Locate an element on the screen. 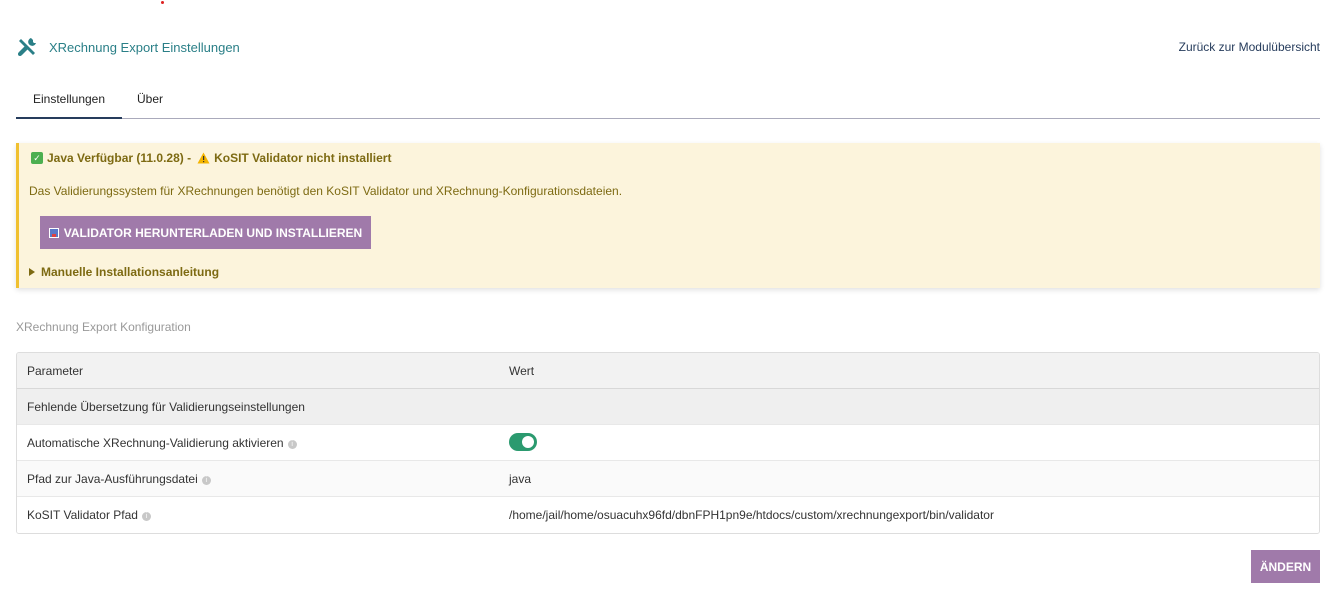 The image size is (1336, 604). param-label: Pfad zur Java-Ausführungsdatei i is located at coordinates (119, 479).